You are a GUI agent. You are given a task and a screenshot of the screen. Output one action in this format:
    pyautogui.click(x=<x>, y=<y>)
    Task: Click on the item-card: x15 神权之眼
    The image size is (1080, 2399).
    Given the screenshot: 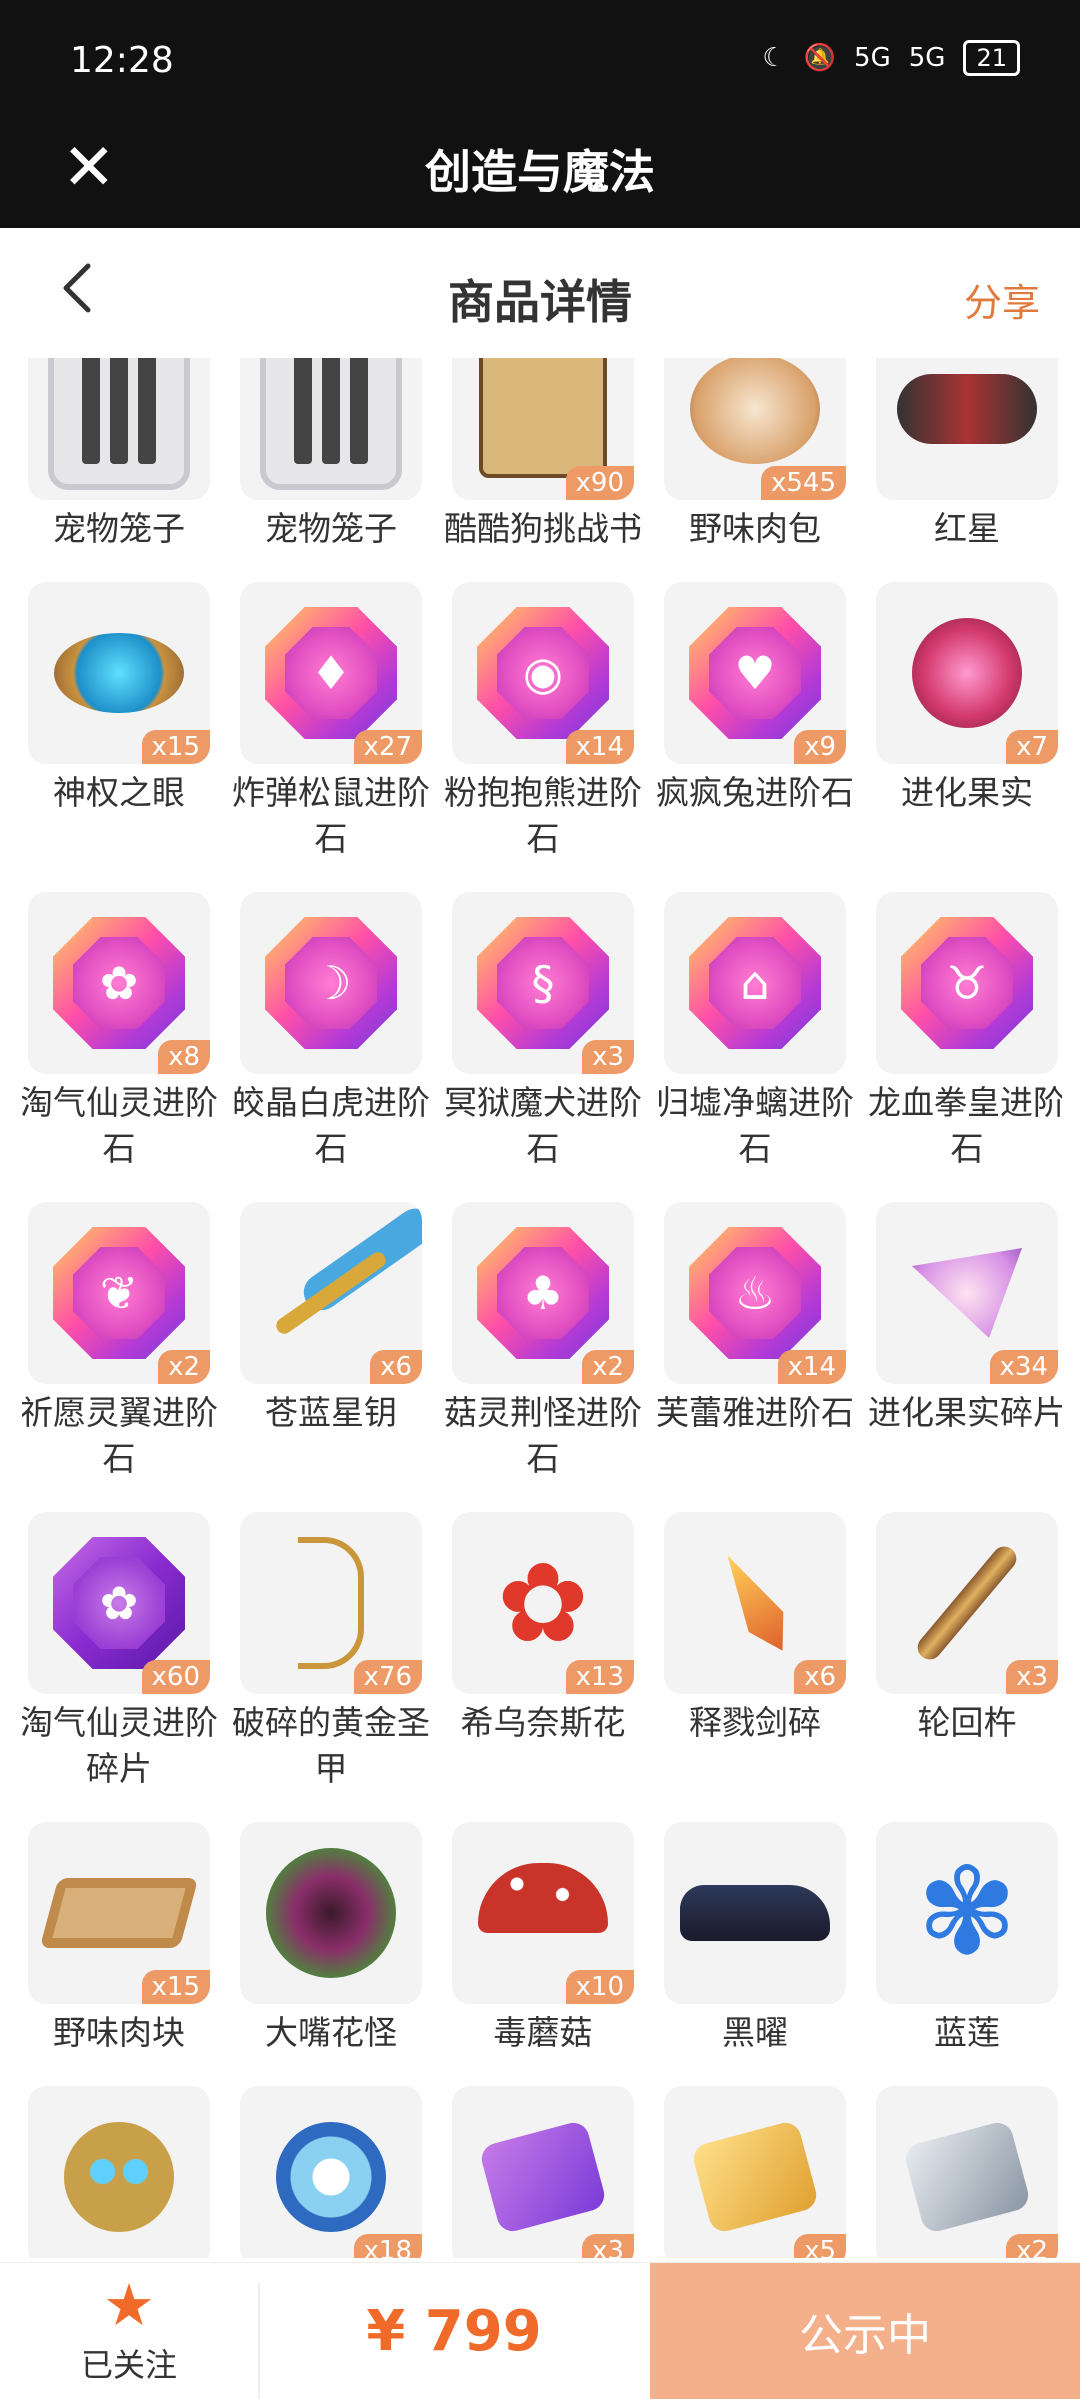 What is the action you would take?
    pyautogui.click(x=119, y=722)
    